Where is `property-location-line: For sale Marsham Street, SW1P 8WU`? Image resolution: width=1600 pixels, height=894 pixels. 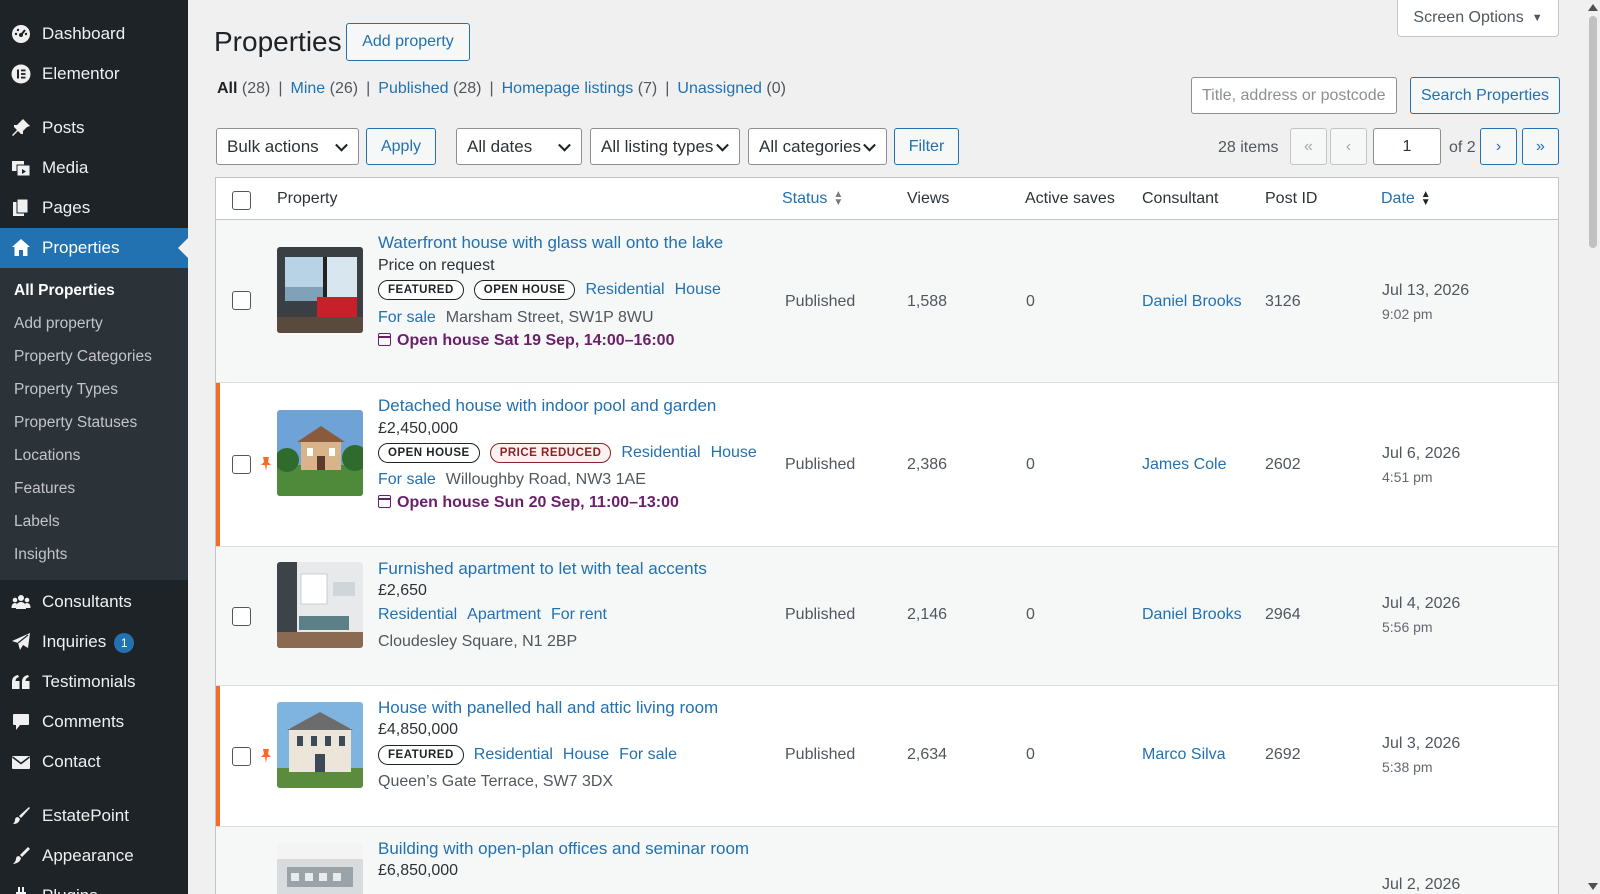 property-location-line: For sale Marsham Street, SW1P 8WU is located at coordinates (516, 318).